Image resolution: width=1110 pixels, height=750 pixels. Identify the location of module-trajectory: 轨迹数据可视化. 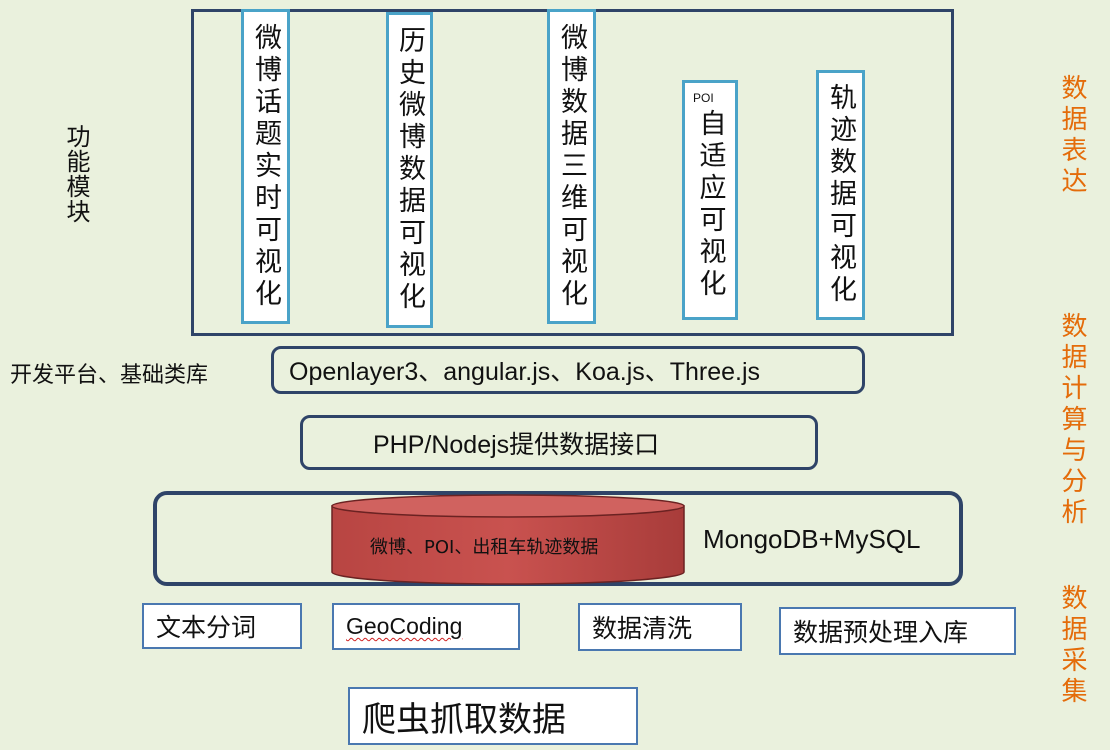
(840, 195).